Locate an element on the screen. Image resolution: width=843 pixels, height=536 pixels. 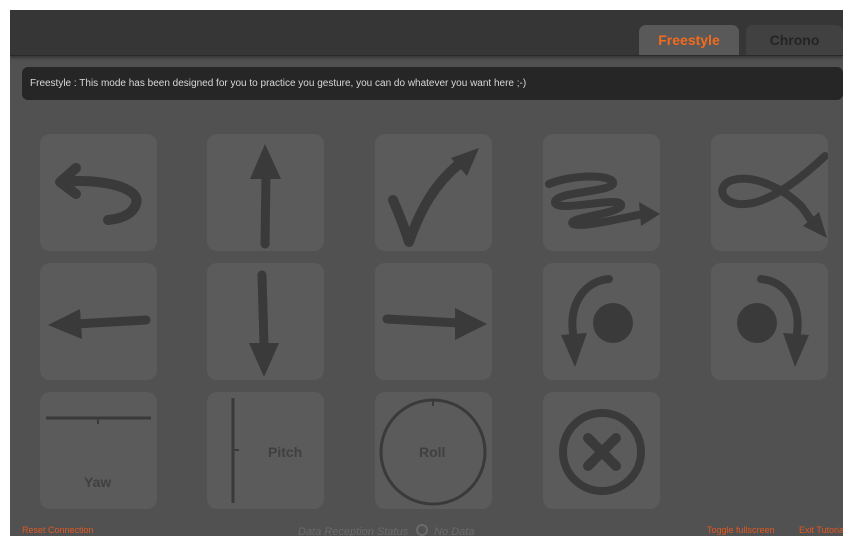
pitch-label: Pitch is located at coordinates (285, 452).